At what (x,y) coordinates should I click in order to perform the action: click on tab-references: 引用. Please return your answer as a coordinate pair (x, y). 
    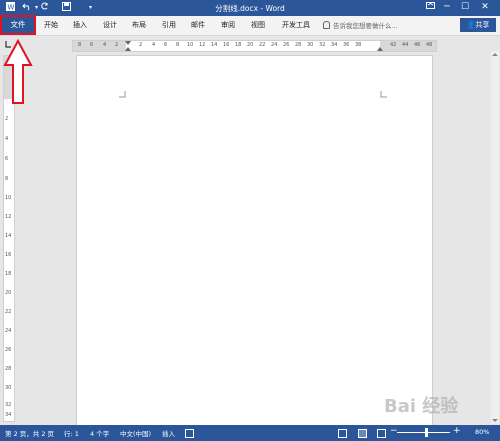
    Looking at the image, I should click on (169, 25).